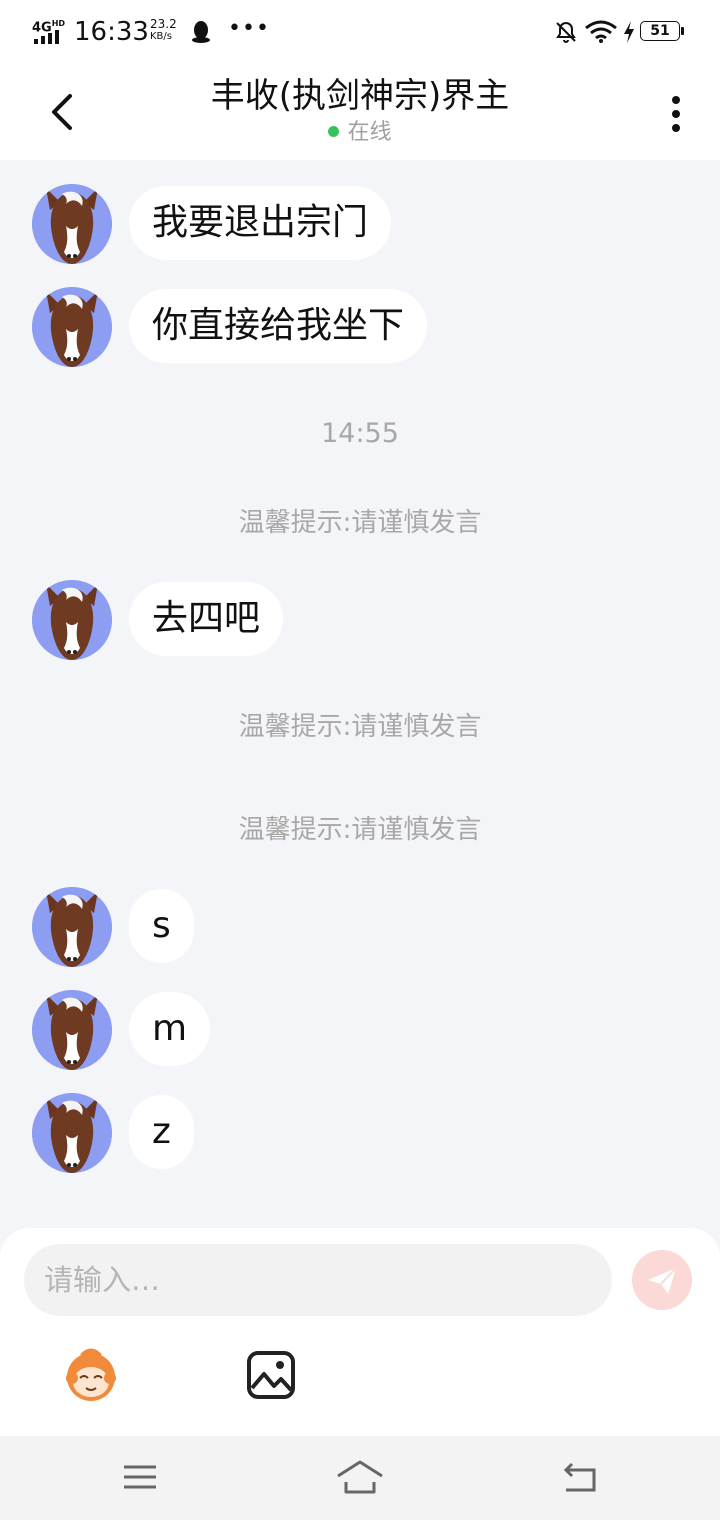  I want to click on clock: 16:33, so click(111, 32).